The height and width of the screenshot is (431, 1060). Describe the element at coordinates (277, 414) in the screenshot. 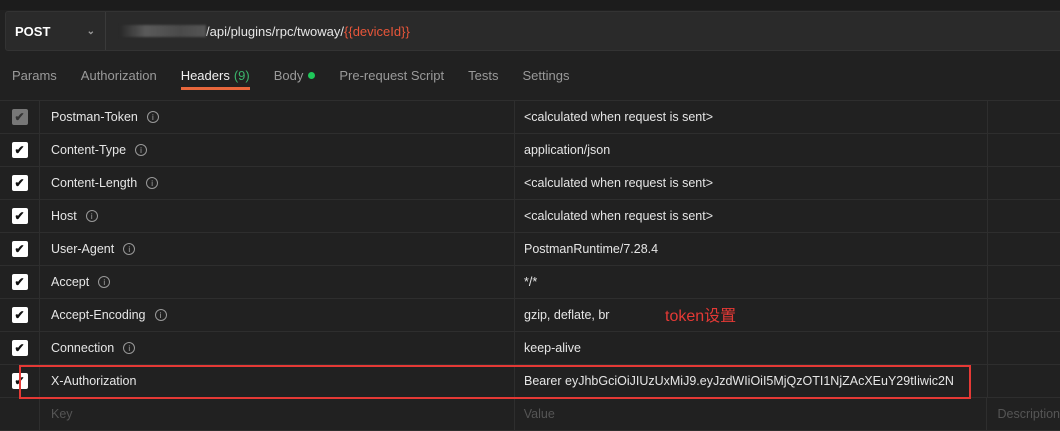

I see `key-input: Key` at that location.